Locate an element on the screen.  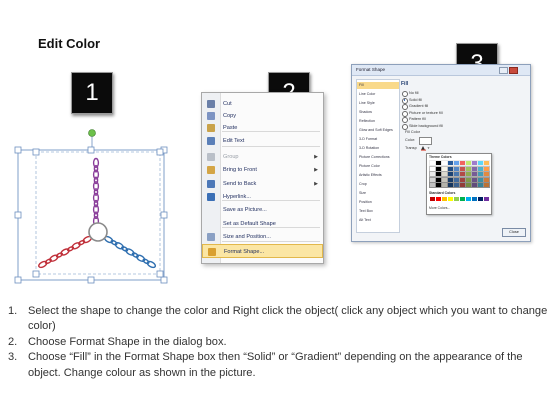
nav-item-text-box: Text Box is located at coordinates (378, 211).